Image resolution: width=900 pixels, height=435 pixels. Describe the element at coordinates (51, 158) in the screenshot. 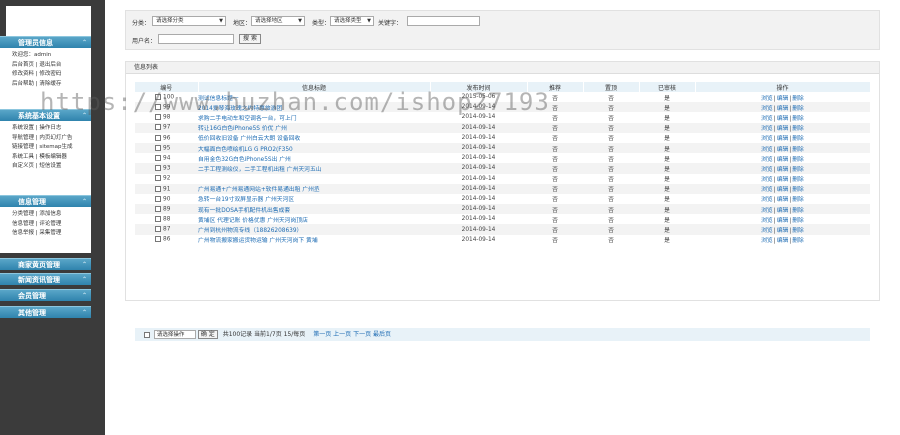

I see `sidebar-link: 系统工具 | 模板编辑器` at that location.